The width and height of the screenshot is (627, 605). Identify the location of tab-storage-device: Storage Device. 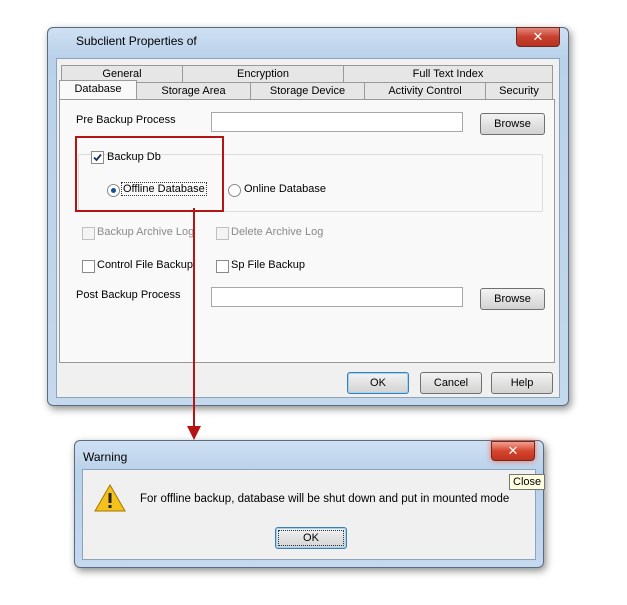
(307, 90).